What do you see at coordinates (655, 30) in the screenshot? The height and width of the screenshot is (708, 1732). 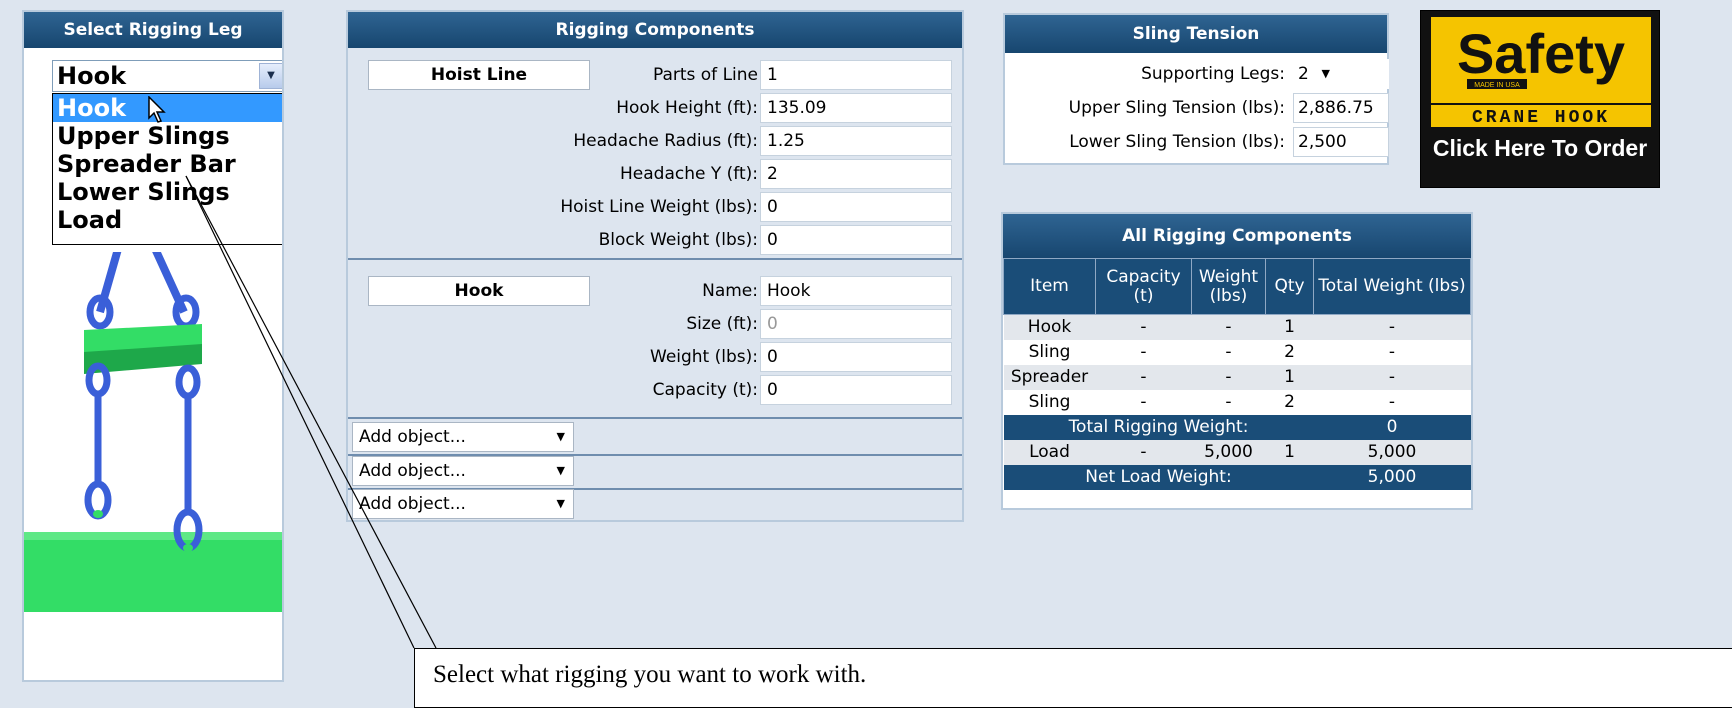 I see `rigging-components-title: Rigging Components` at bounding box center [655, 30].